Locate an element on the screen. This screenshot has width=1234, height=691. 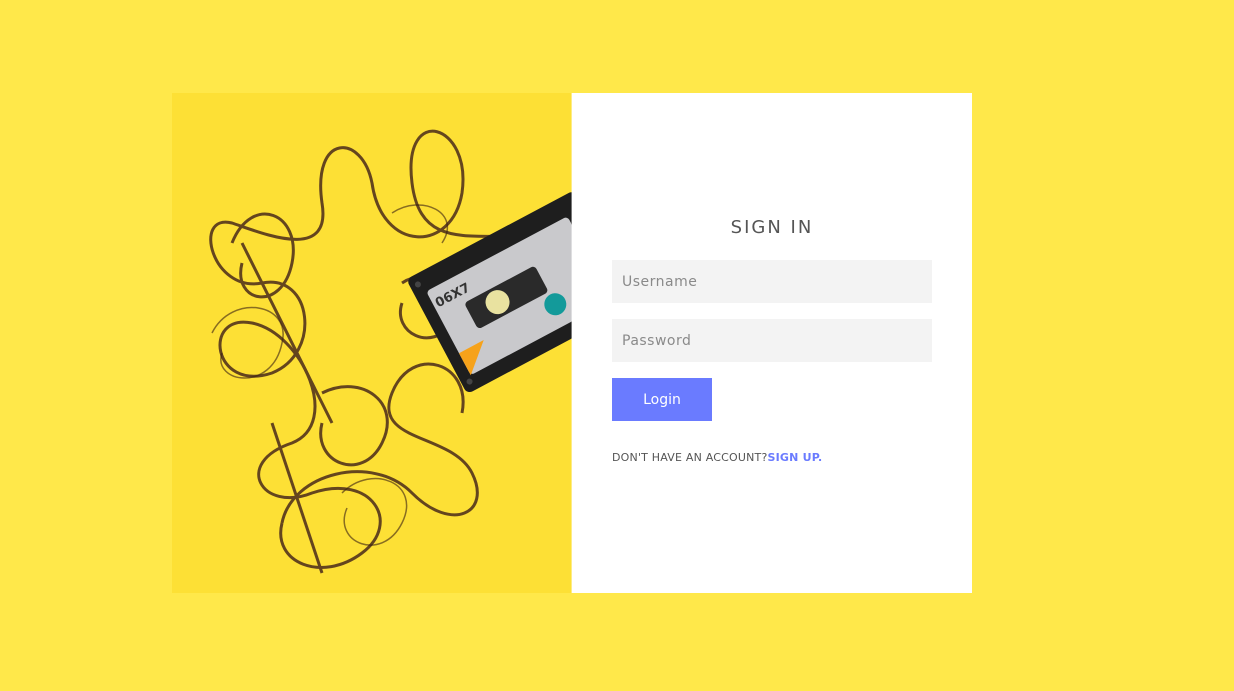
signup-link: SIGN UP is located at coordinates (793, 457).